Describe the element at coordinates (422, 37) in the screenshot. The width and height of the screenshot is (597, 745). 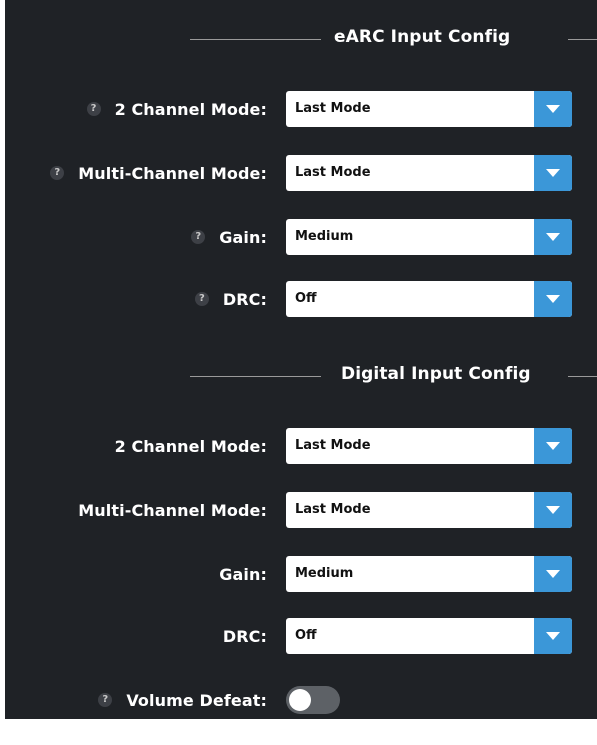
I see `section-title-earc: eARC Input Config` at that location.